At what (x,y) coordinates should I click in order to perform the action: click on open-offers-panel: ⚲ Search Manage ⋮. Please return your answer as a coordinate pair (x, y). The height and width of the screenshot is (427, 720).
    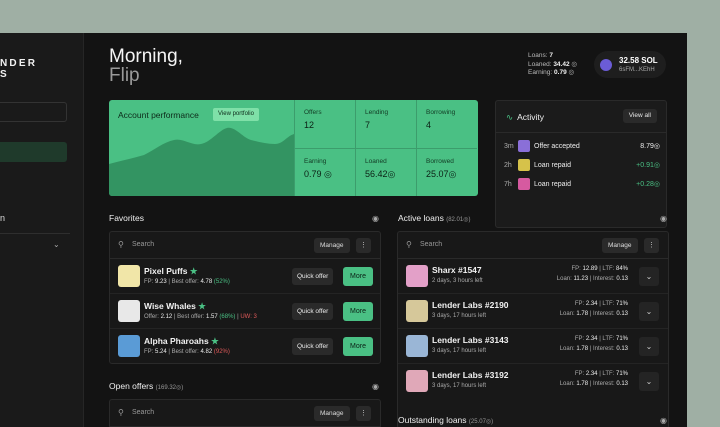
    Looking at the image, I should click on (245, 413).